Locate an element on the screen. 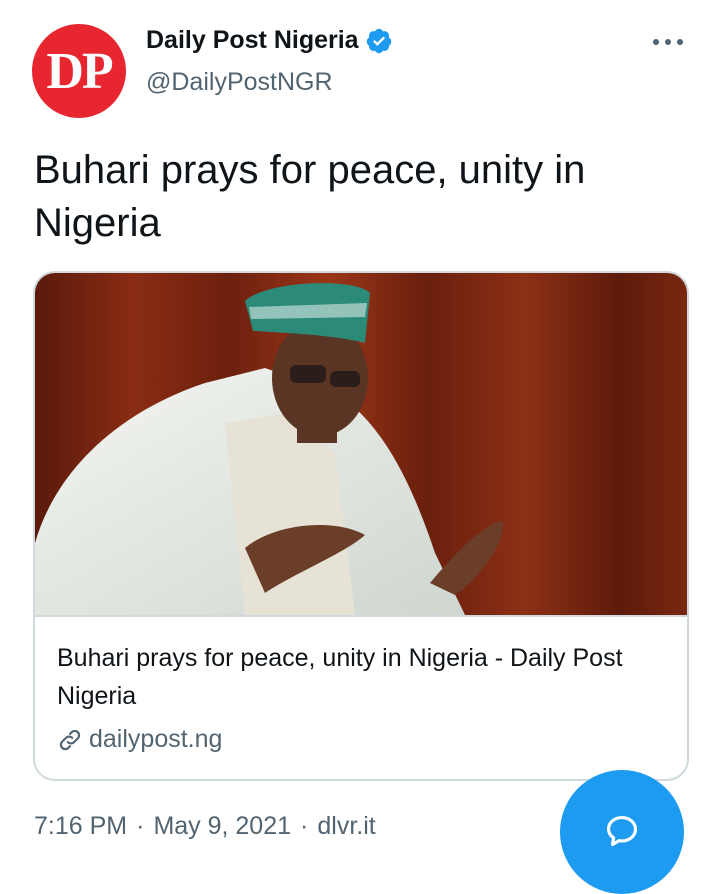 This screenshot has height=894, width=720. card-domain: dailypost.ng is located at coordinates (139, 739).